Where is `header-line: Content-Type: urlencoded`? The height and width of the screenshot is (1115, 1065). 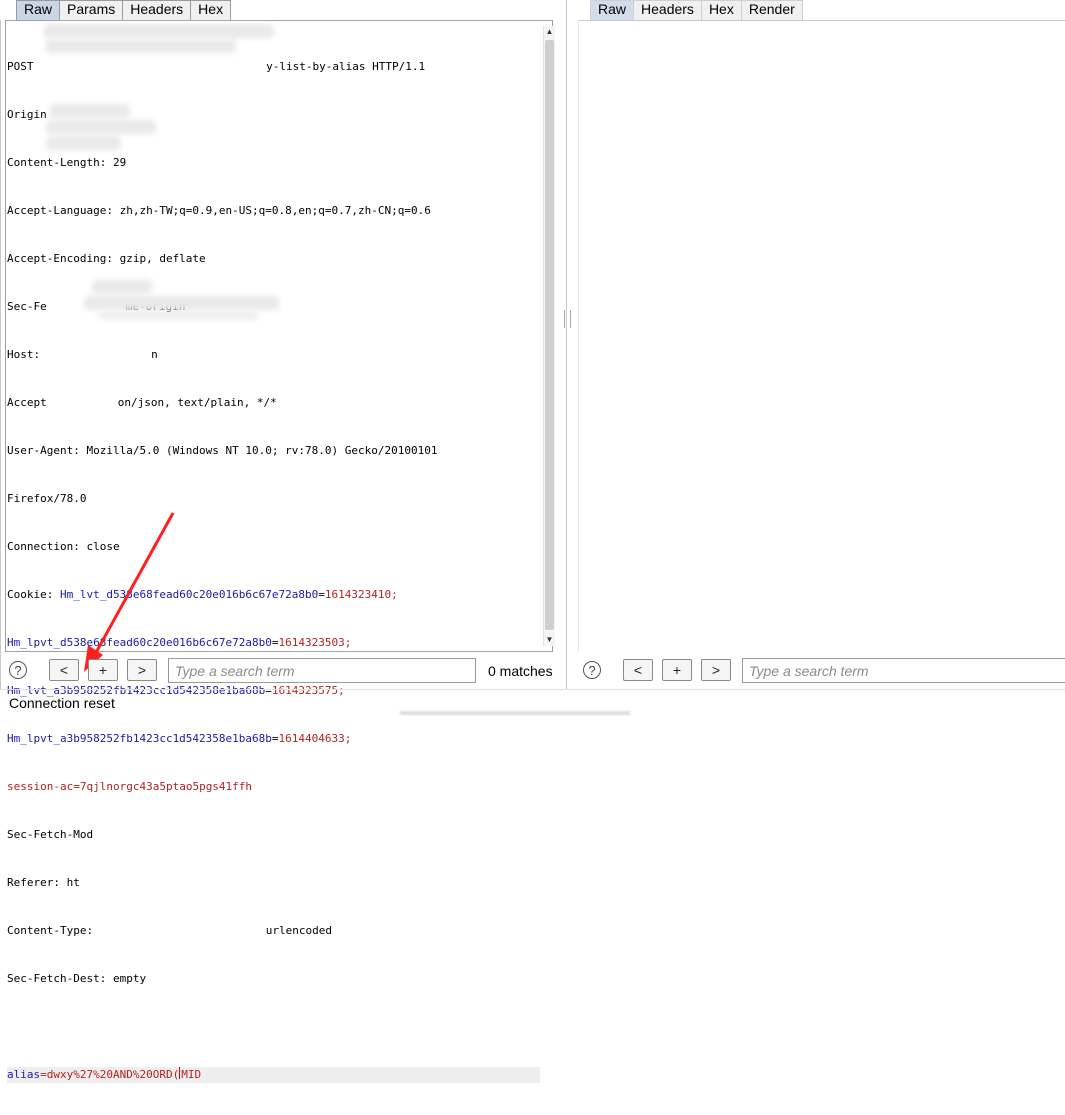 header-line: Content-Type: urlencoded is located at coordinates (273, 931).